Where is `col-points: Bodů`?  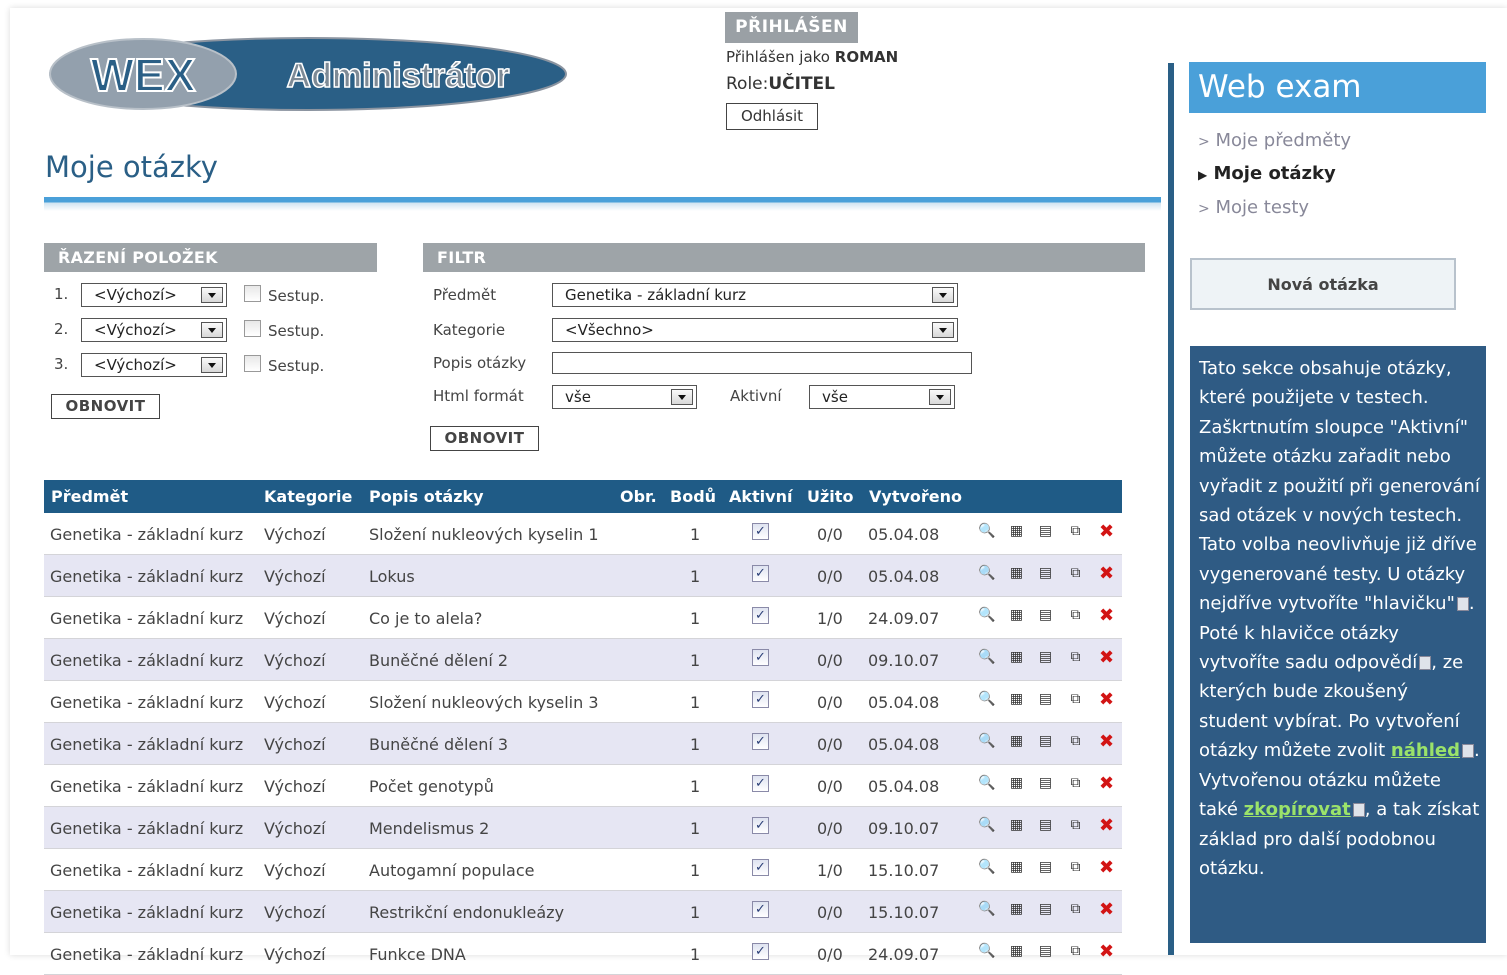 col-points: Bodů is located at coordinates (693, 496).